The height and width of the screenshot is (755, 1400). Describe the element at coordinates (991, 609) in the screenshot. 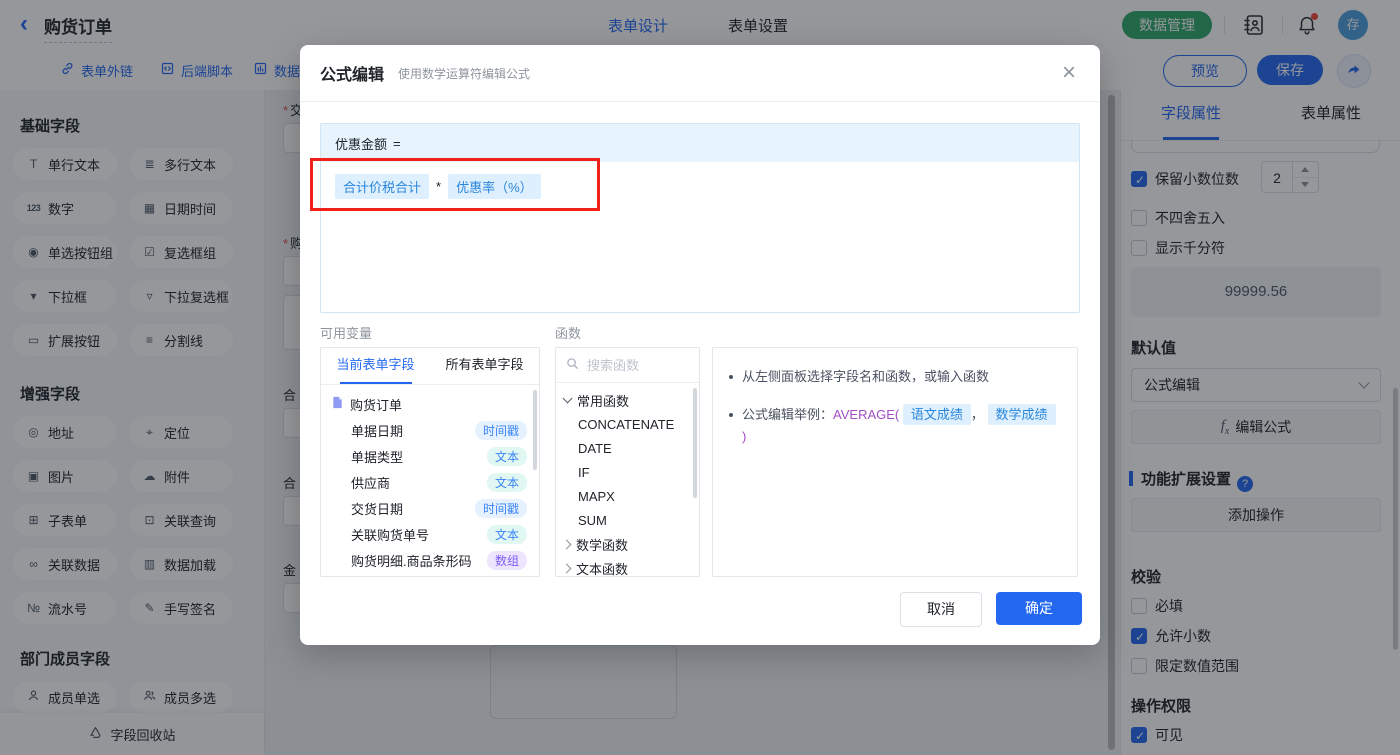

I see `modal-footer: 取消 确定` at that location.